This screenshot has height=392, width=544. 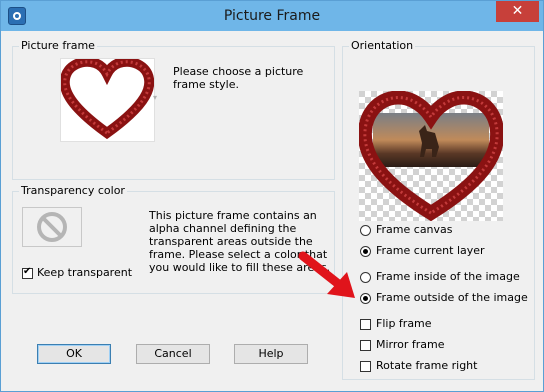 I want to click on cancel-button: Cancel, so click(x=173, y=354).